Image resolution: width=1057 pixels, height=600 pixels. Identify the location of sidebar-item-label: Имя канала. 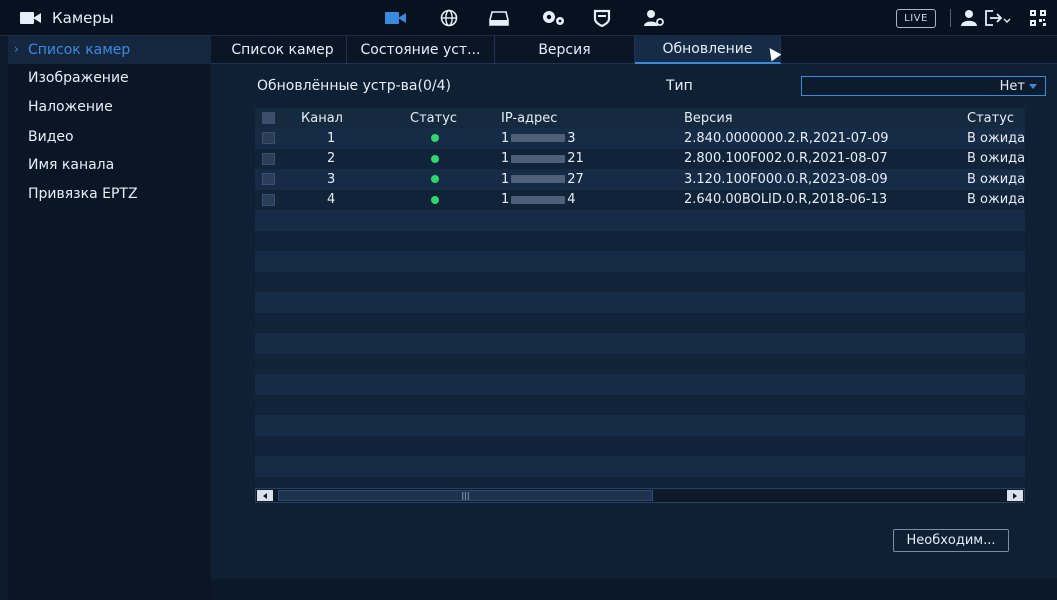
(71, 165).